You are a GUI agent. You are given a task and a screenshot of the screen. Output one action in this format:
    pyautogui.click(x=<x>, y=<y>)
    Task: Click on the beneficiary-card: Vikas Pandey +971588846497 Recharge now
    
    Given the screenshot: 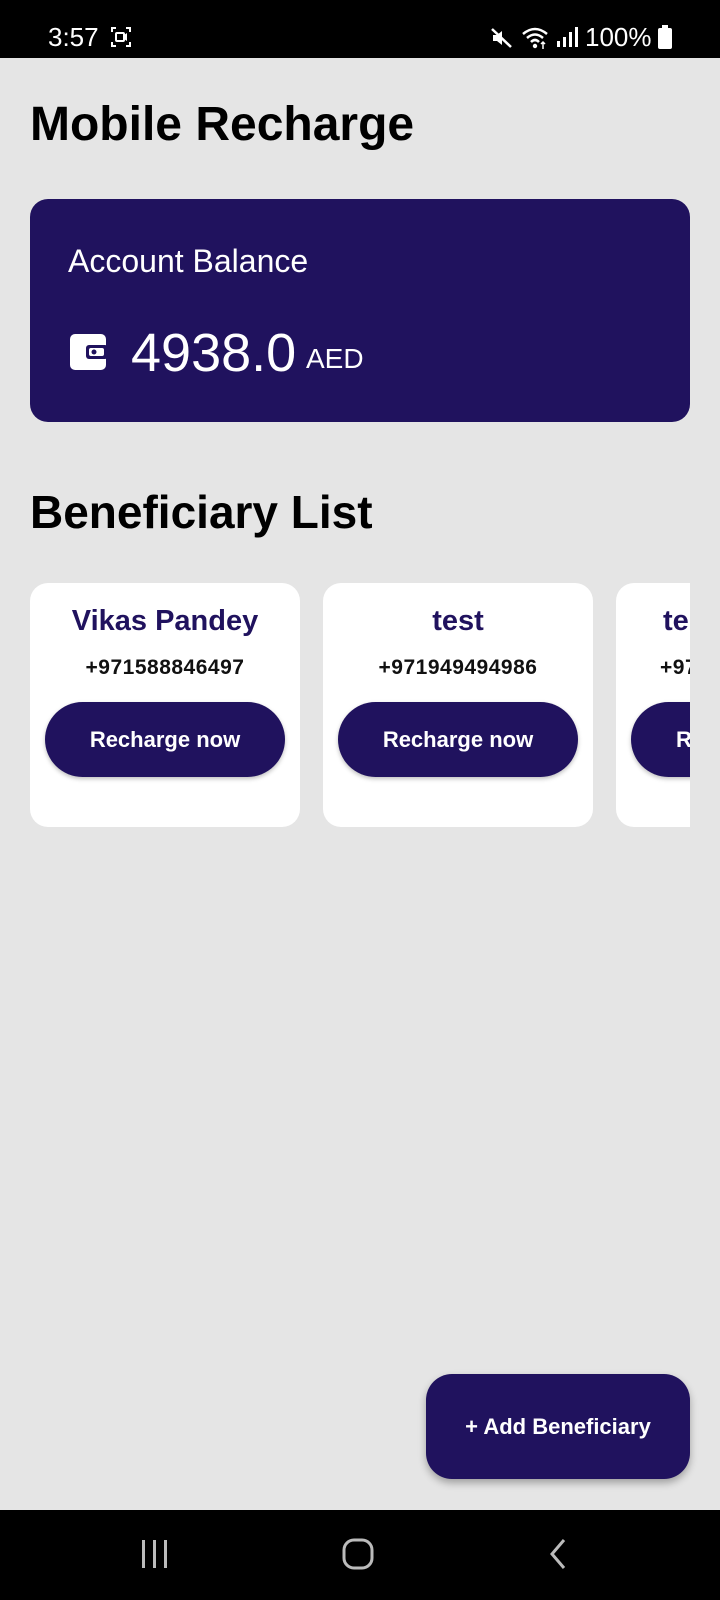 What is the action you would take?
    pyautogui.click(x=165, y=705)
    